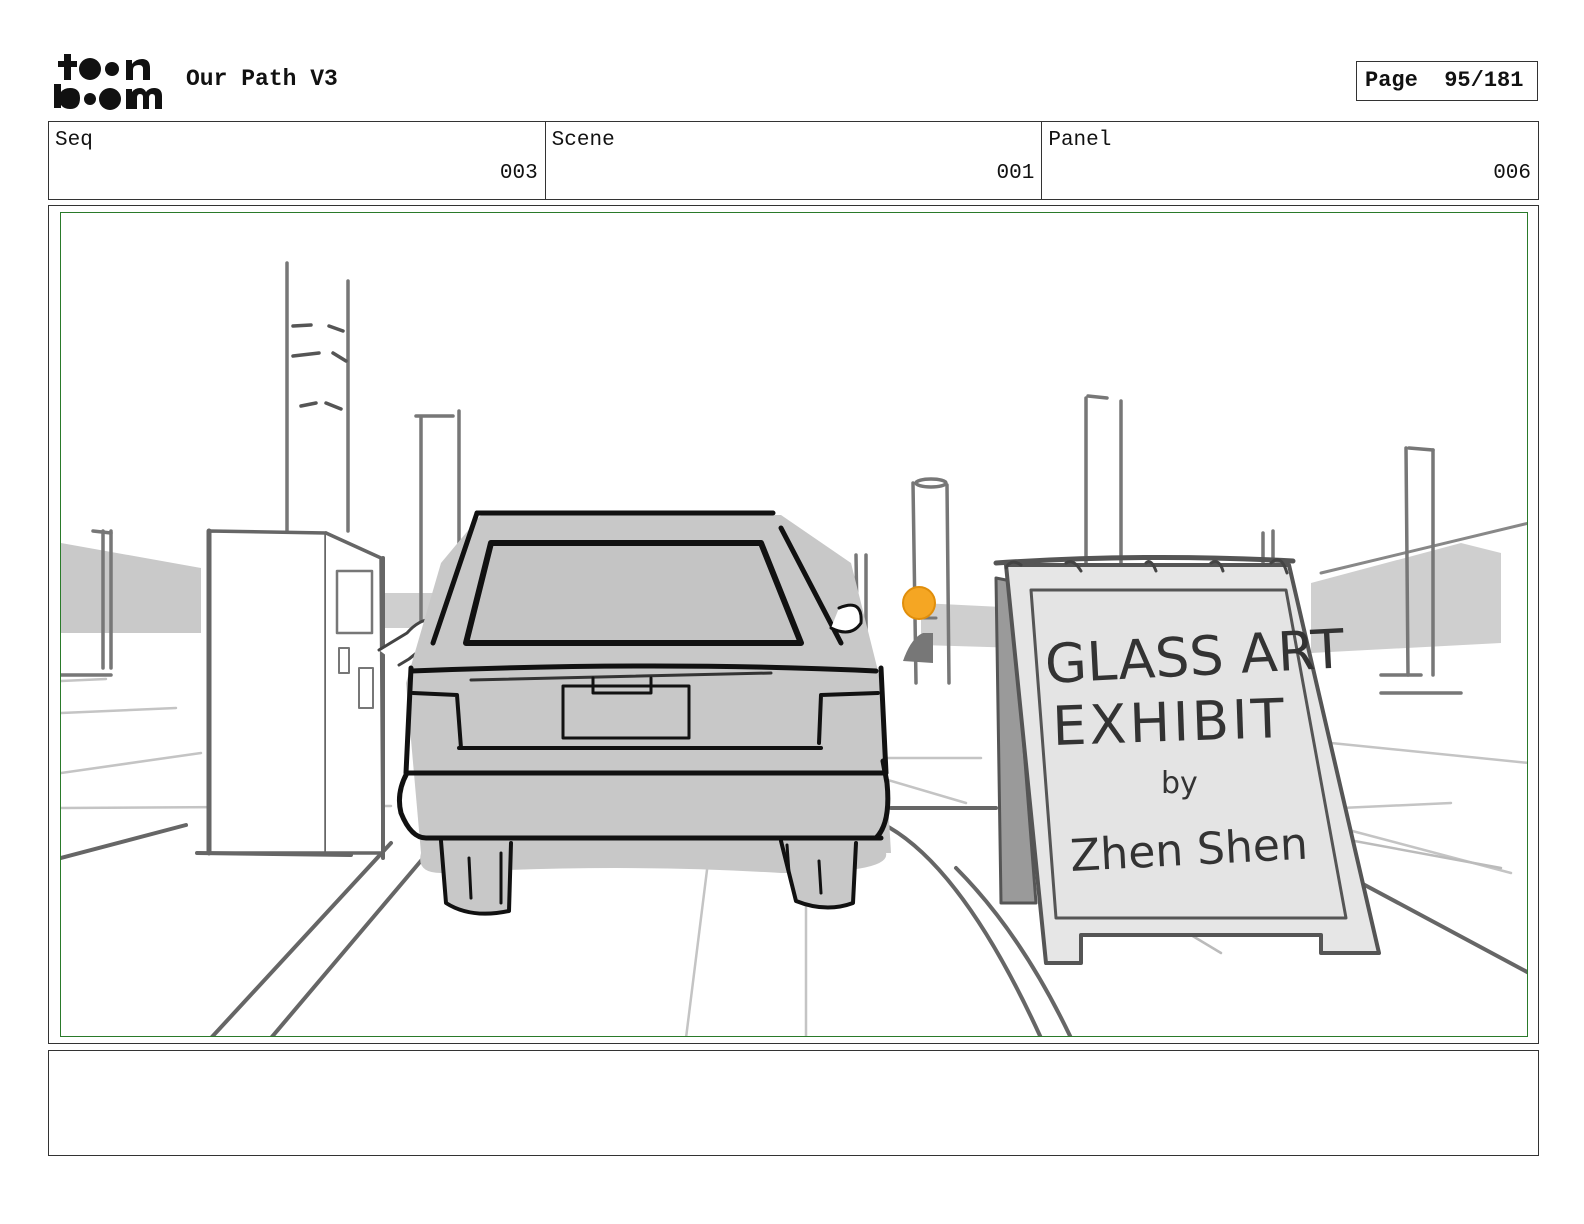 This screenshot has width=1584, height=1224. I want to click on project-title: Our Path V3, so click(262, 79).